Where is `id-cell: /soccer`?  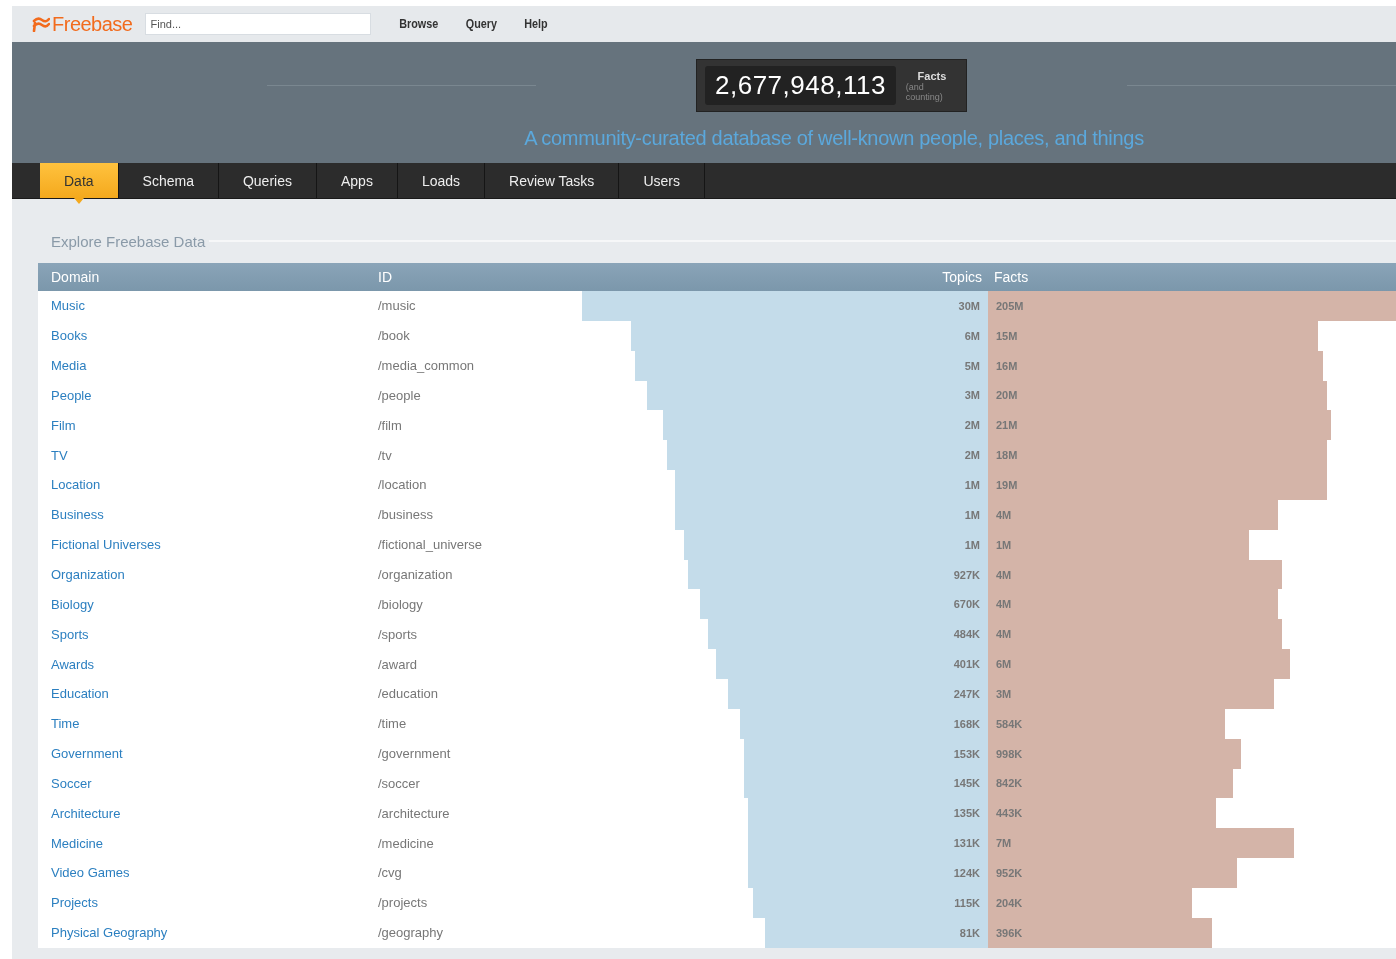 id-cell: /soccer is located at coordinates (399, 783).